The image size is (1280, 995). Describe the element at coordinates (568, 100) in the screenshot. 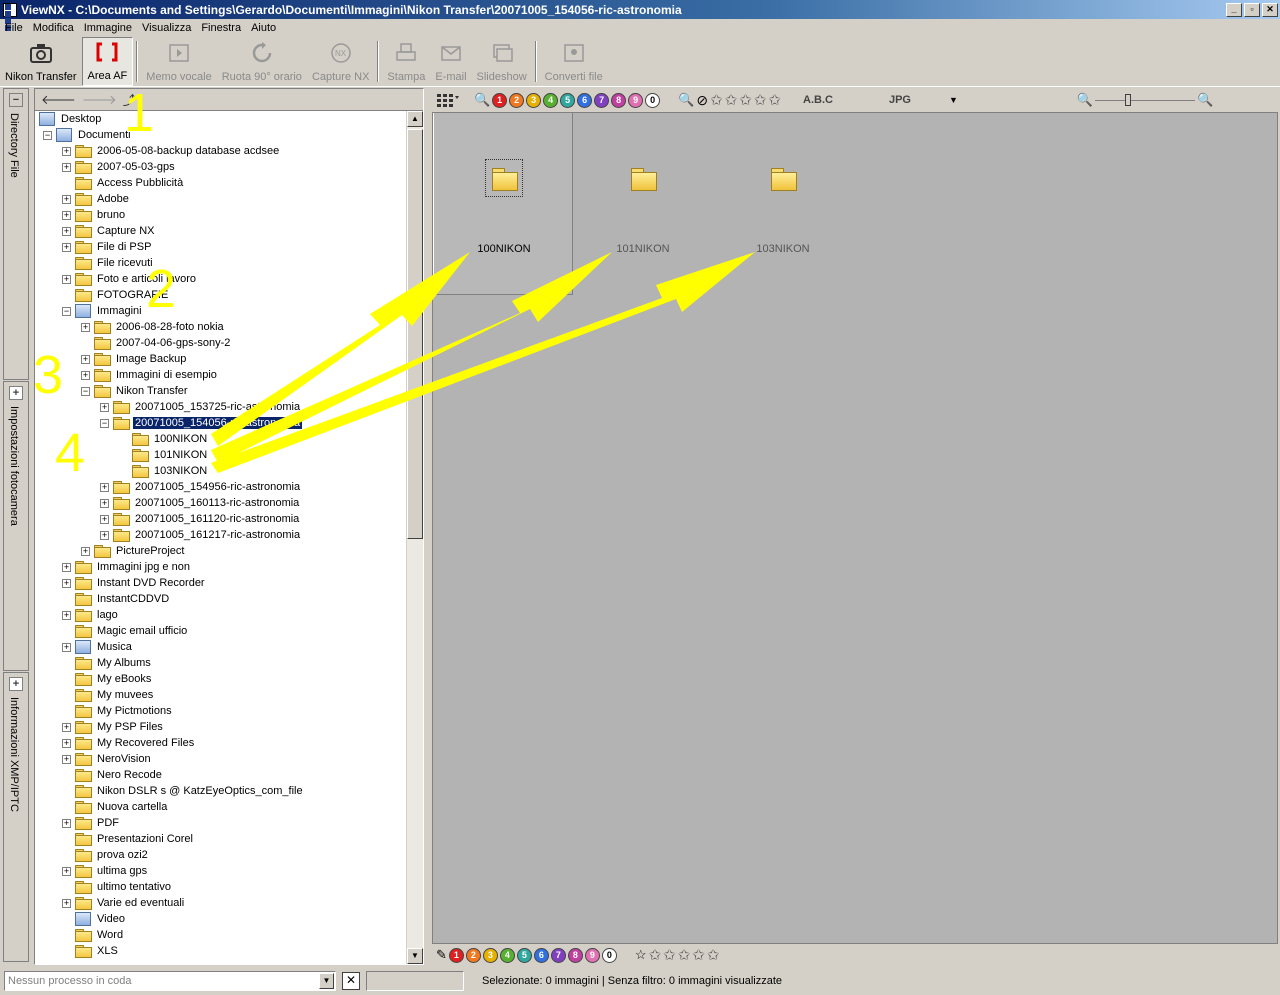

I see `filter-label-5-icon: 5` at that location.